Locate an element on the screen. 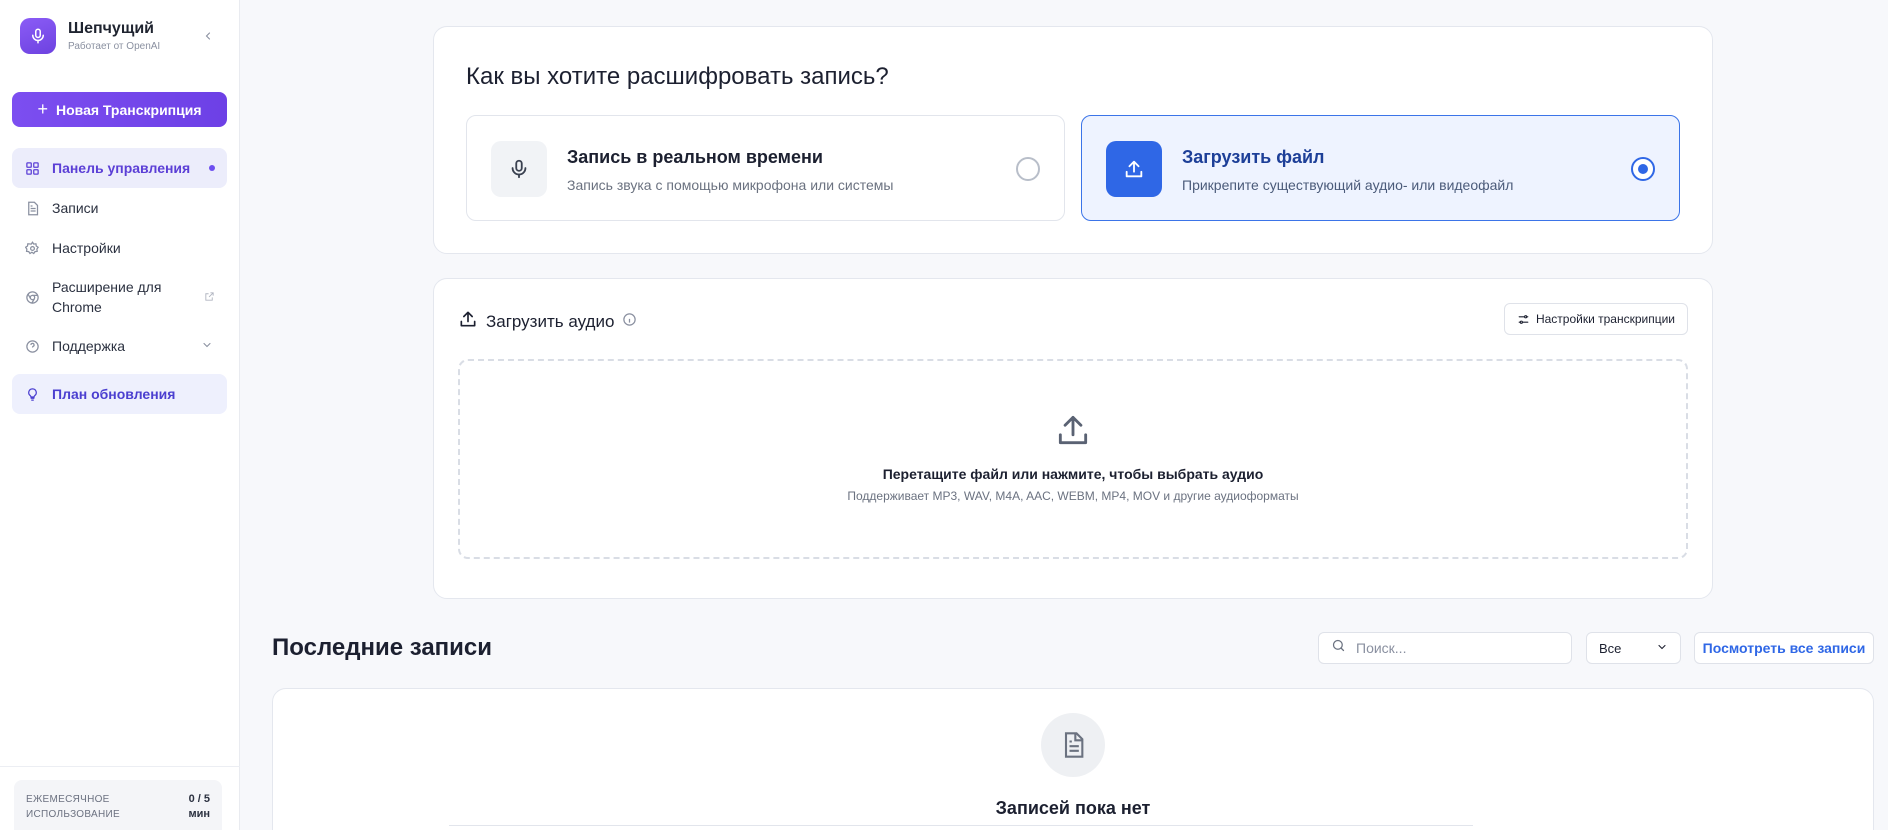  radio-realtime is located at coordinates (1028, 169).